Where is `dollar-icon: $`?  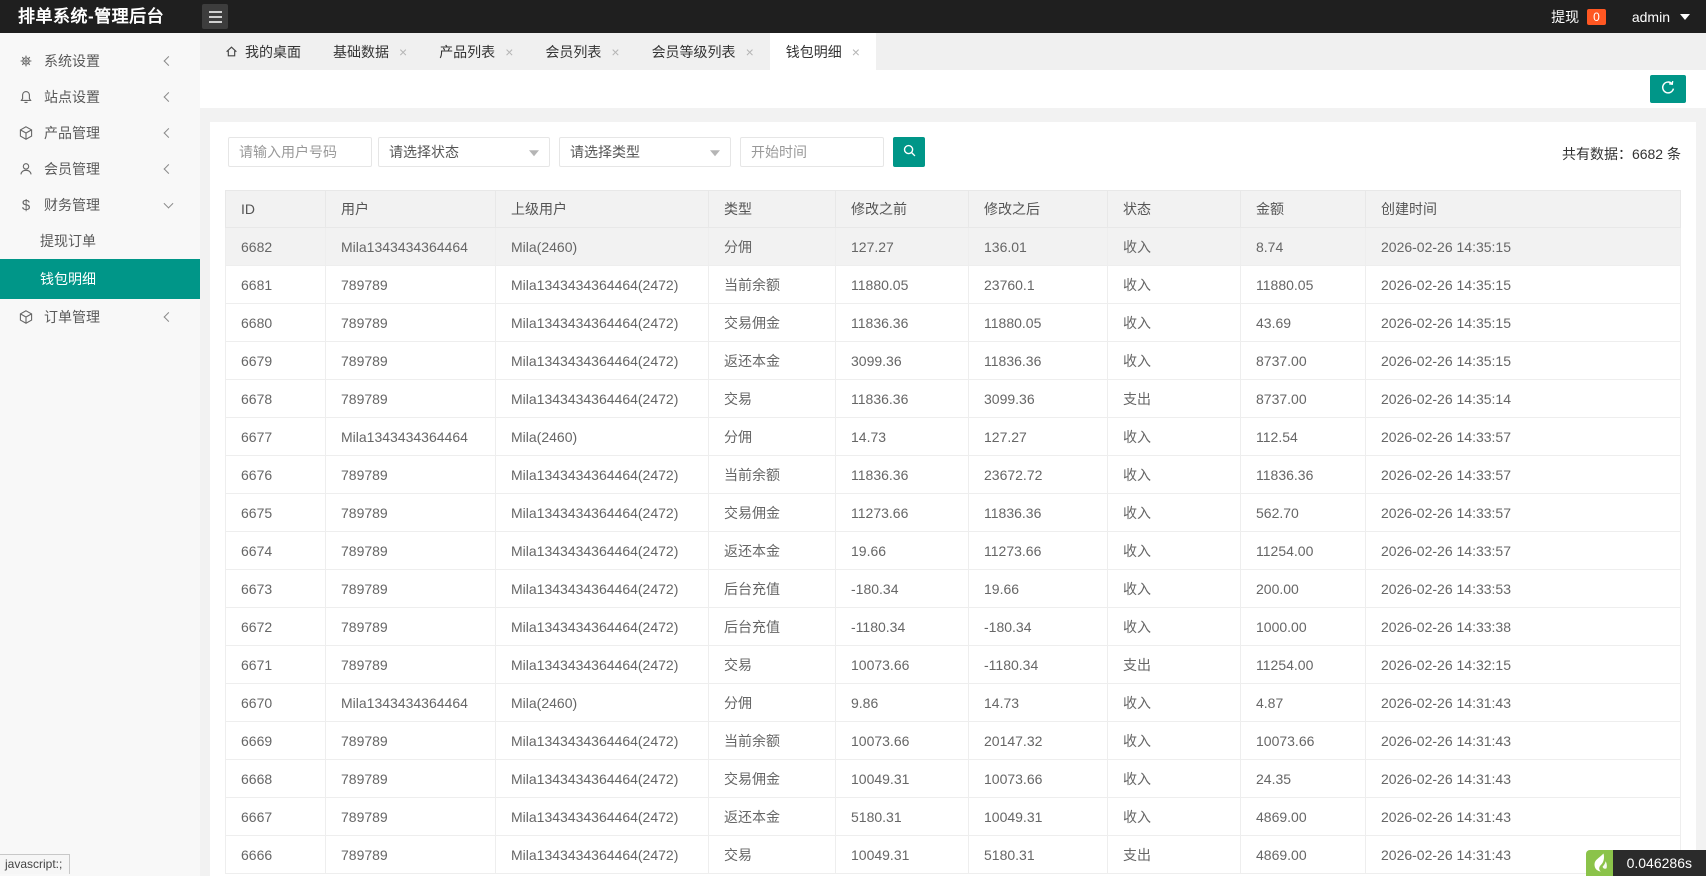 dollar-icon: $ is located at coordinates (26, 205).